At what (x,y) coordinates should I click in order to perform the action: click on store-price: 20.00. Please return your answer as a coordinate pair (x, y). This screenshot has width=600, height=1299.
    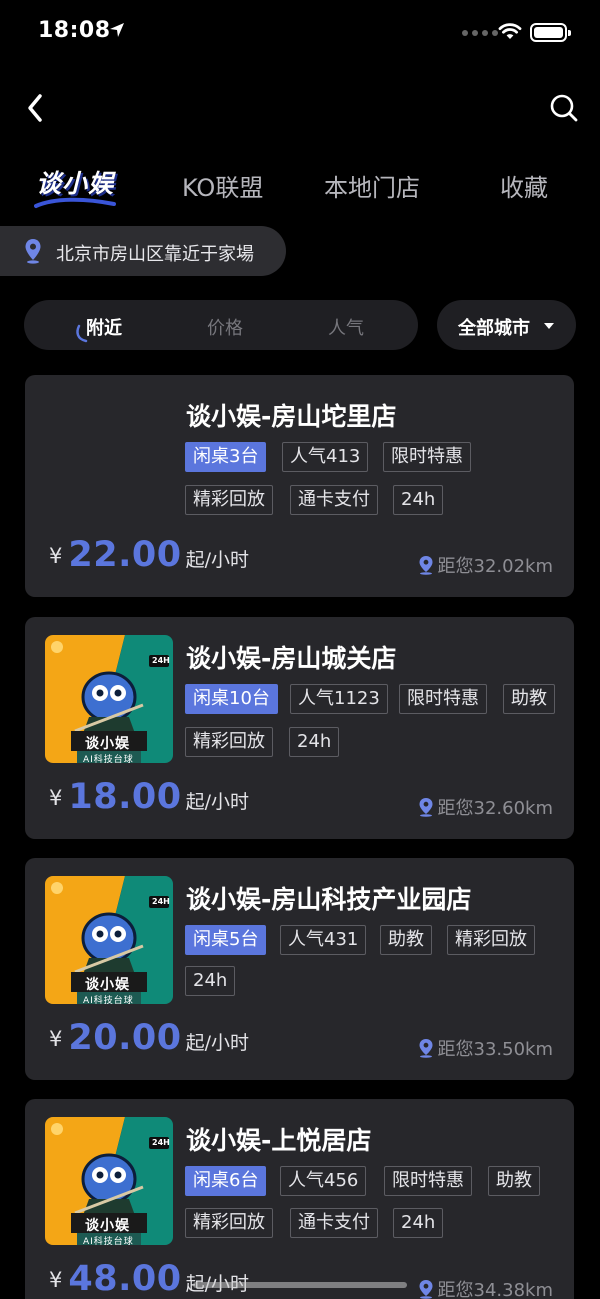
    Looking at the image, I should click on (125, 1038).